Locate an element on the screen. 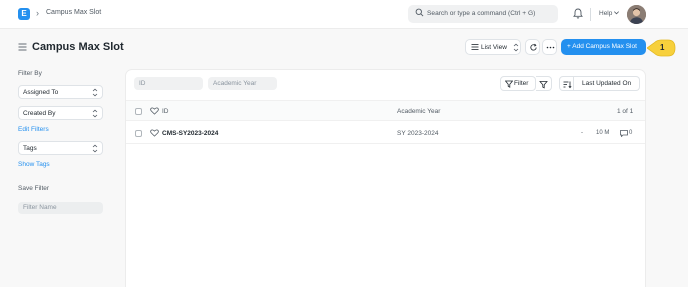  sort-icon is located at coordinates (567, 85).